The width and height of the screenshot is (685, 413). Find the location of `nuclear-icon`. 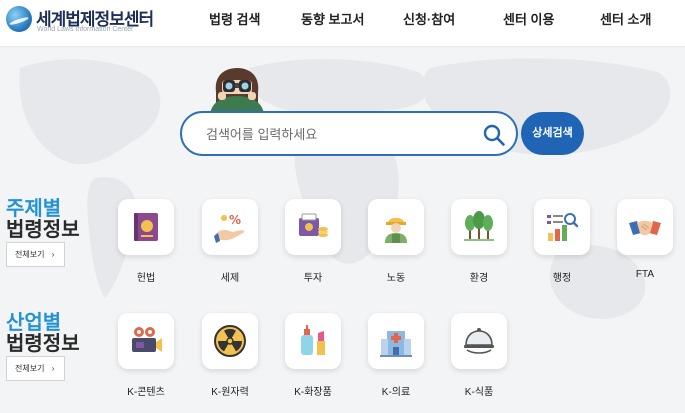

nuclear-icon is located at coordinates (230, 341).